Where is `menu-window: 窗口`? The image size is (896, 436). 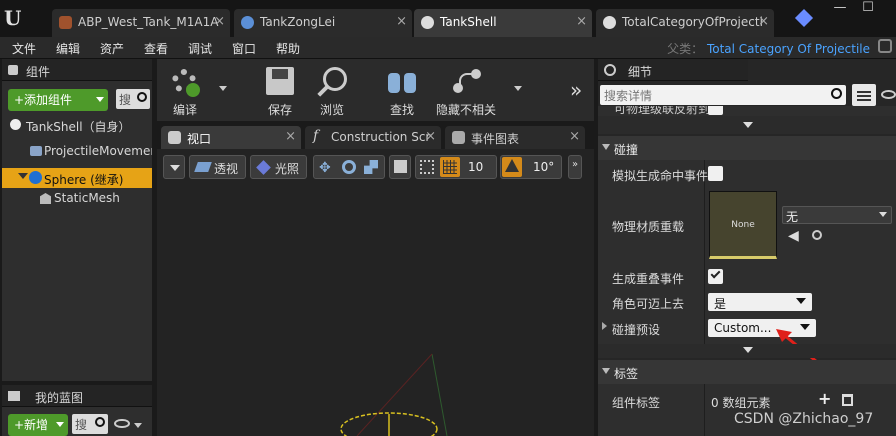 menu-window: 窗口 is located at coordinates (244, 48).